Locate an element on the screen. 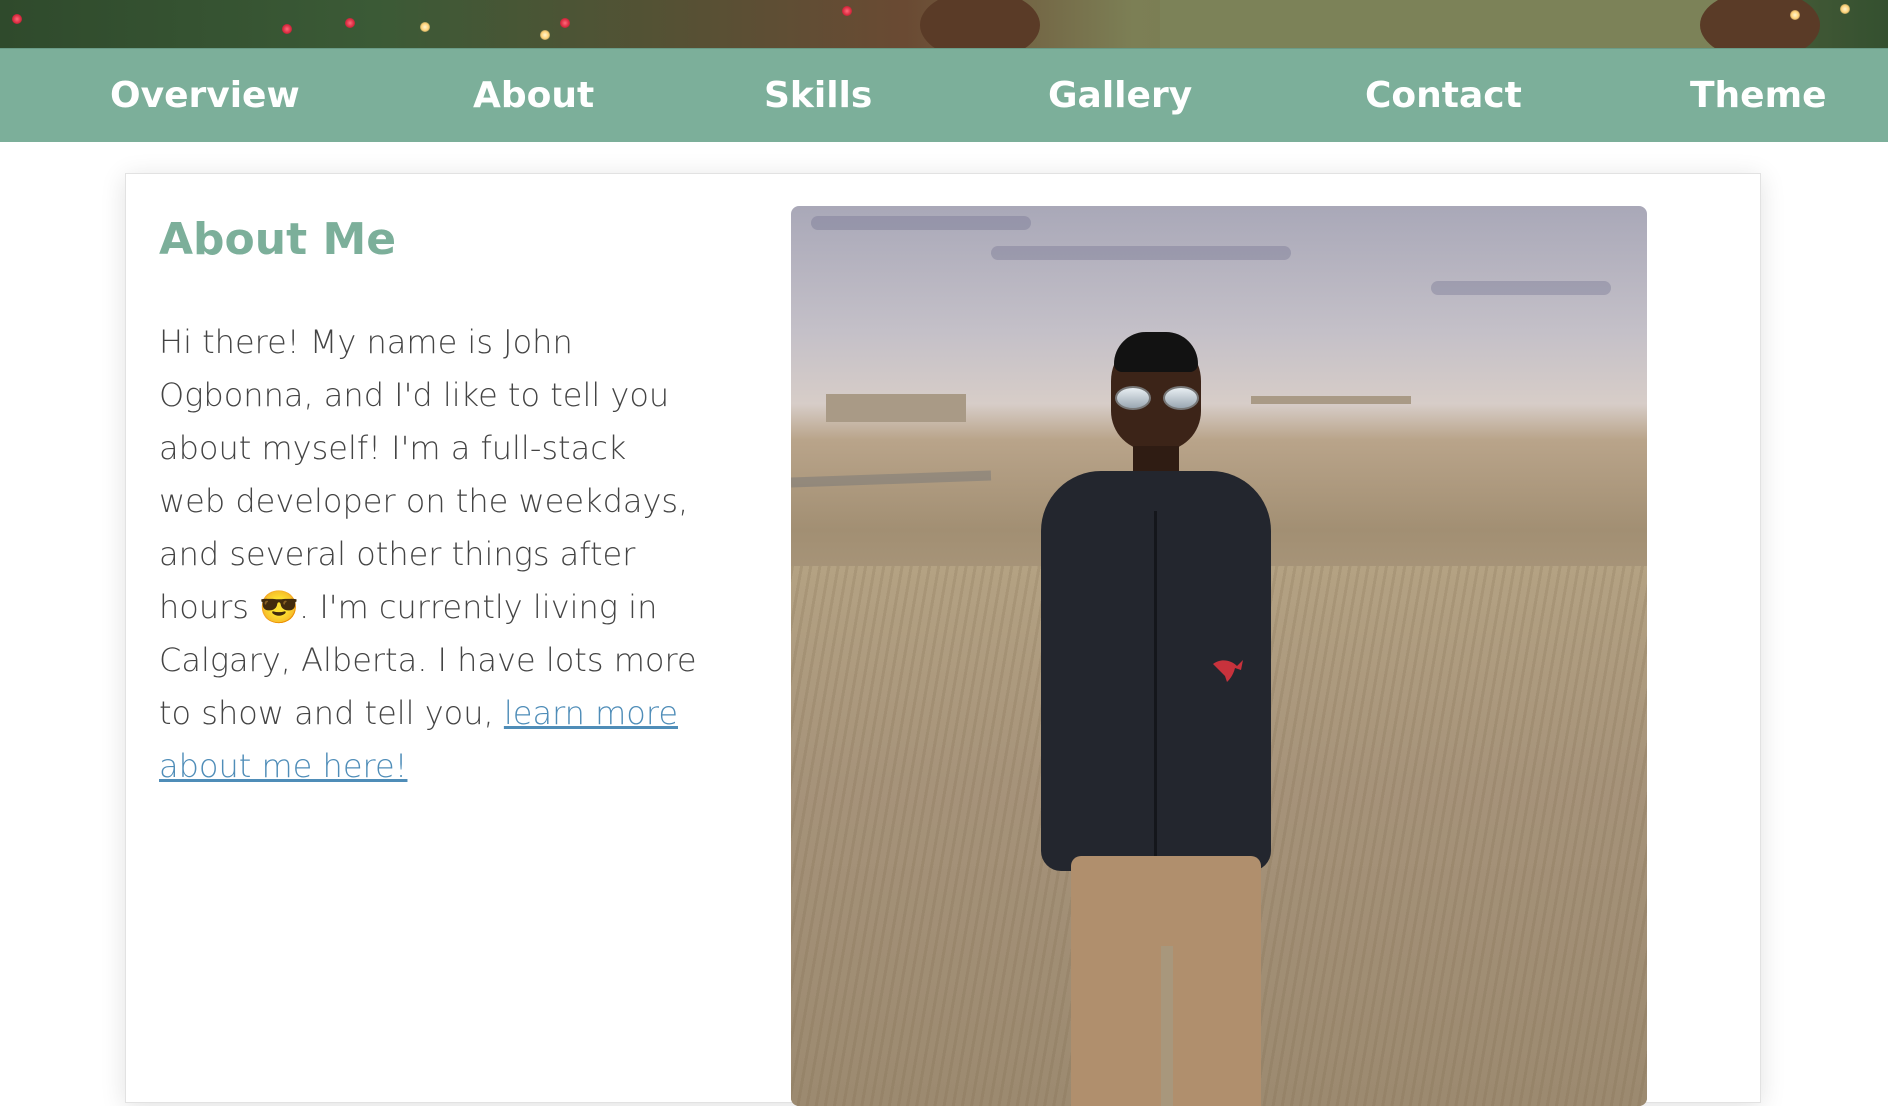 The width and height of the screenshot is (1888, 1106). nav-item-theme: Theme is located at coordinates (1758, 96).